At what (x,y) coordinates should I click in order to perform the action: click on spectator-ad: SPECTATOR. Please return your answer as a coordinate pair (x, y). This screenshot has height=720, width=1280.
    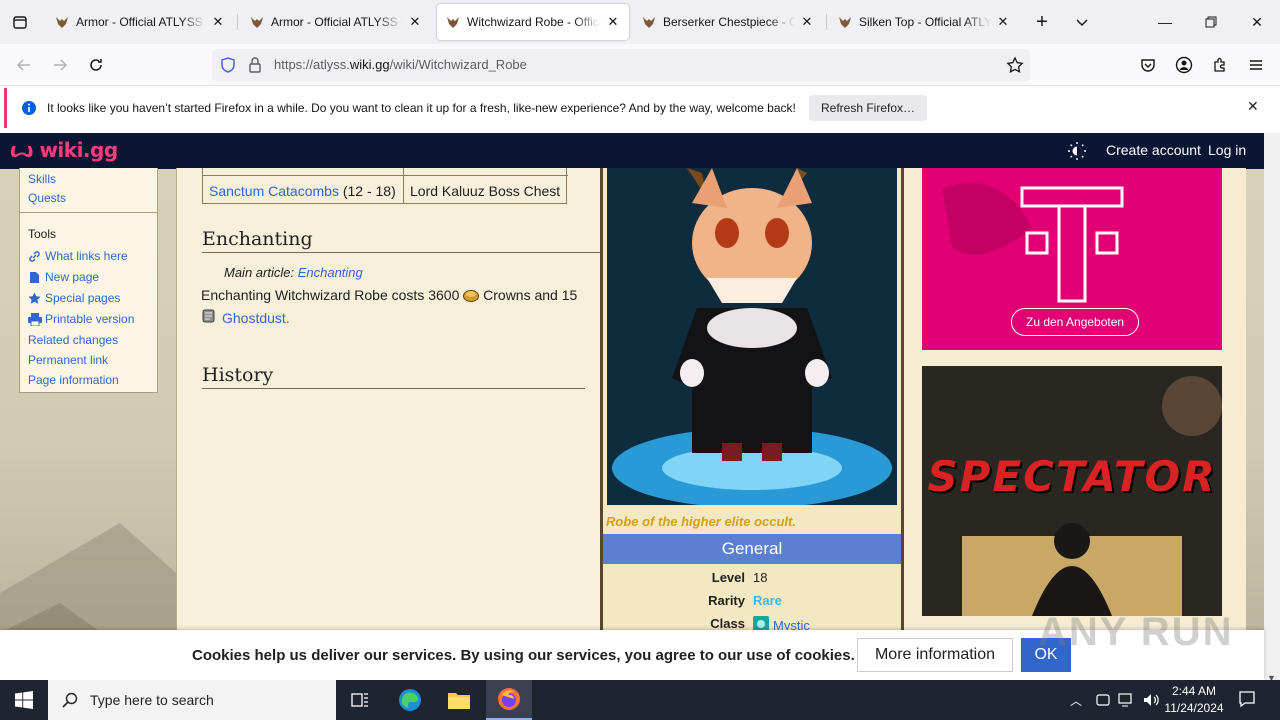
    Looking at the image, I should click on (1072, 491).